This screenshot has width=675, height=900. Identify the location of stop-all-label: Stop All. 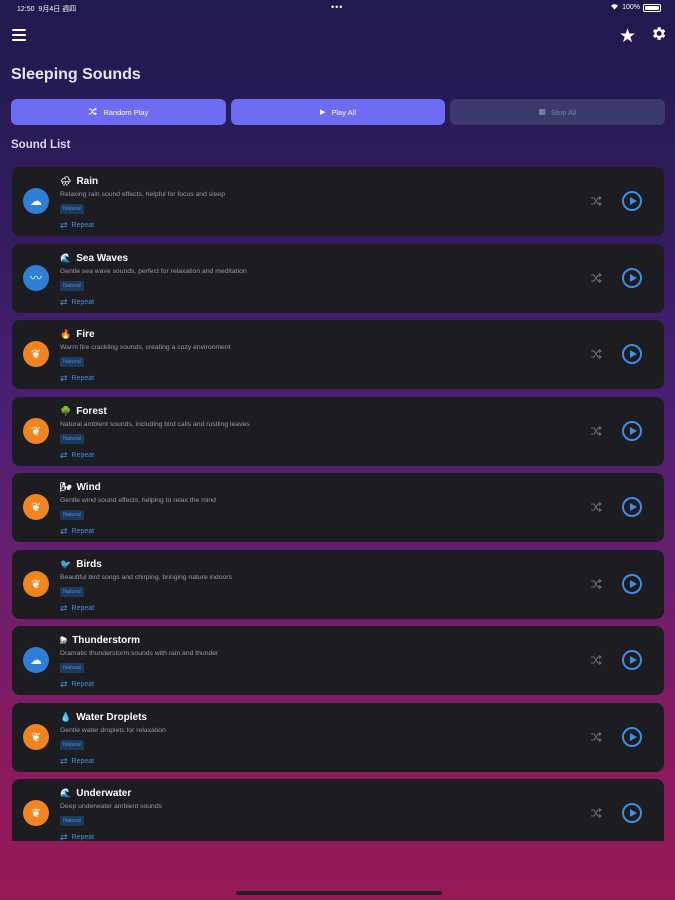
(563, 112).